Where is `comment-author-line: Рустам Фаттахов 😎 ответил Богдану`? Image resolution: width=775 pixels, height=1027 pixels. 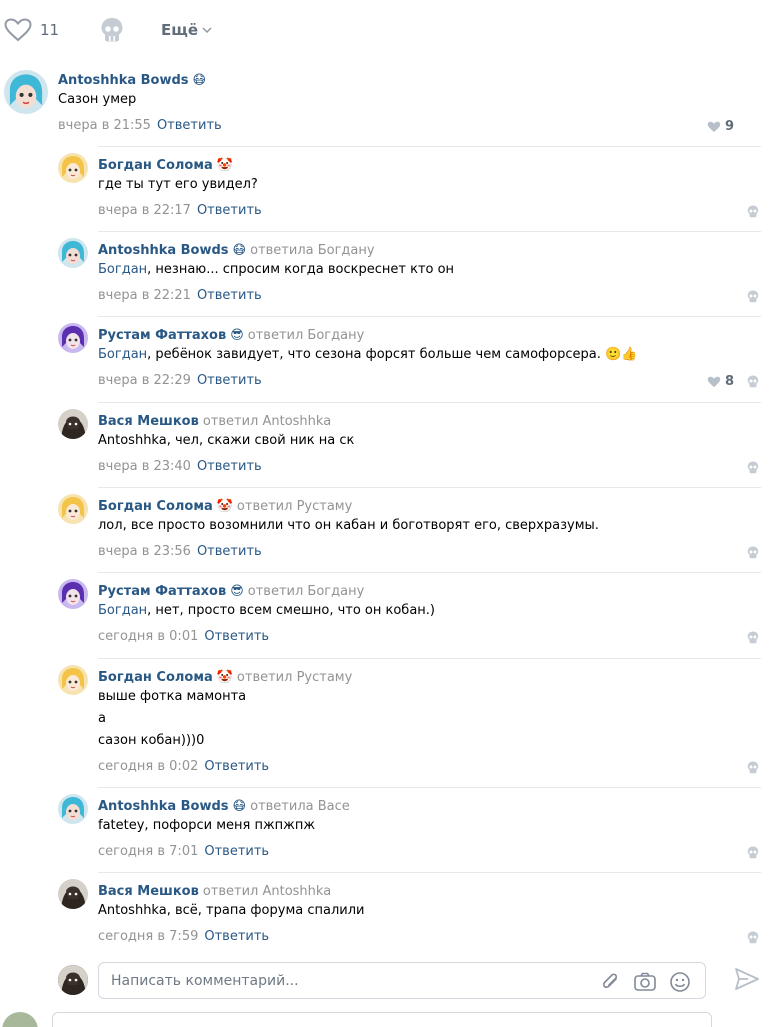
comment-author-line: Рустам Фаттахов 😎 ответил Богдану is located at coordinates (231, 335).